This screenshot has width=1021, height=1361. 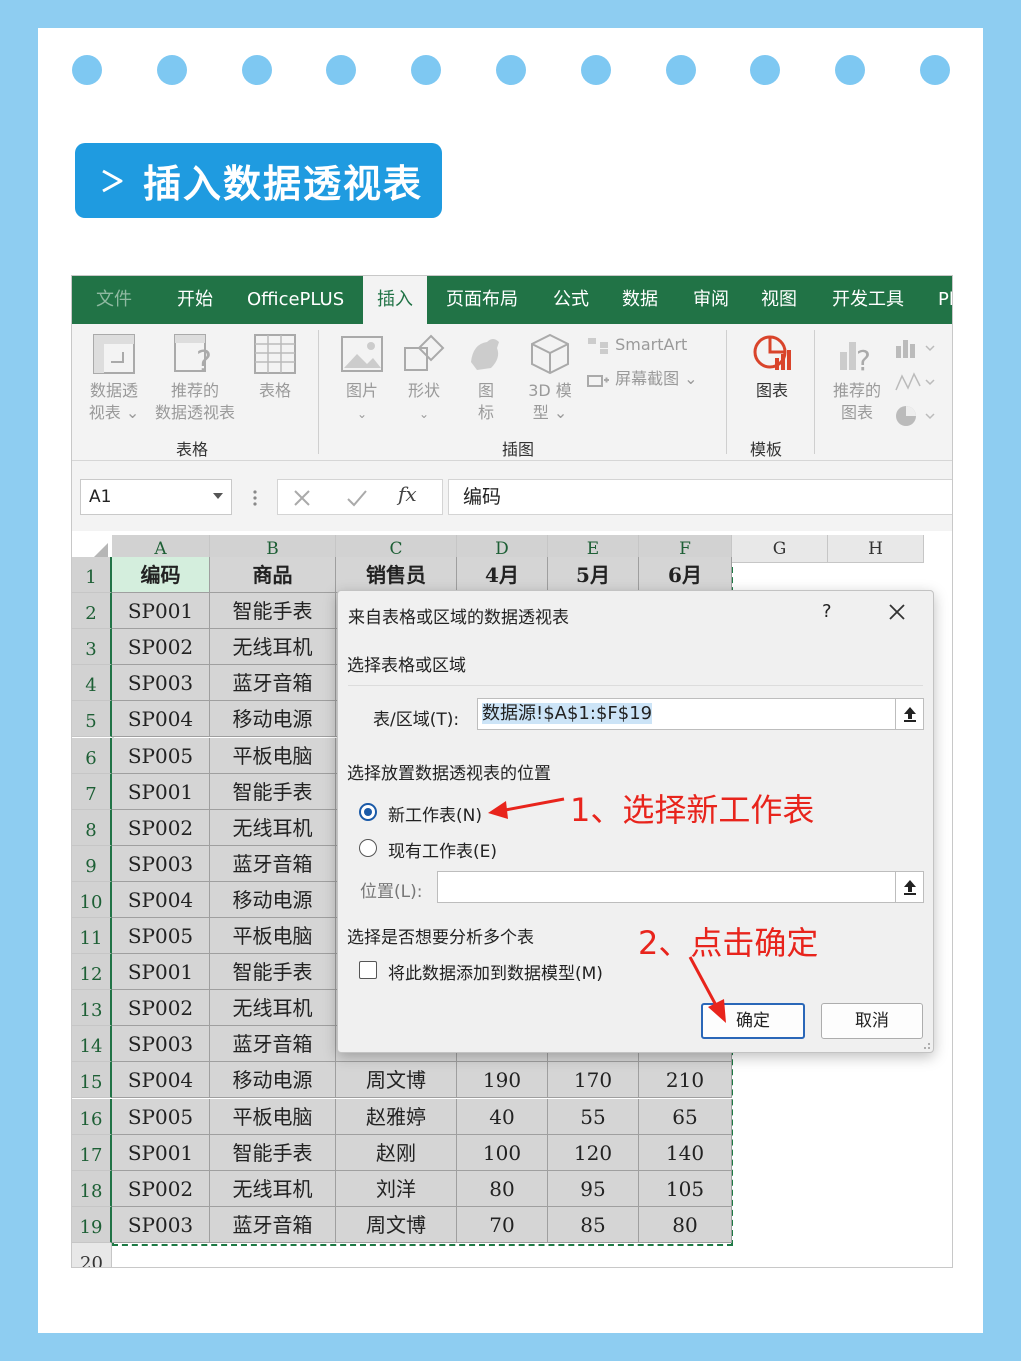 I want to click on tab-officeplus: OfficePLUS, so click(x=295, y=300).